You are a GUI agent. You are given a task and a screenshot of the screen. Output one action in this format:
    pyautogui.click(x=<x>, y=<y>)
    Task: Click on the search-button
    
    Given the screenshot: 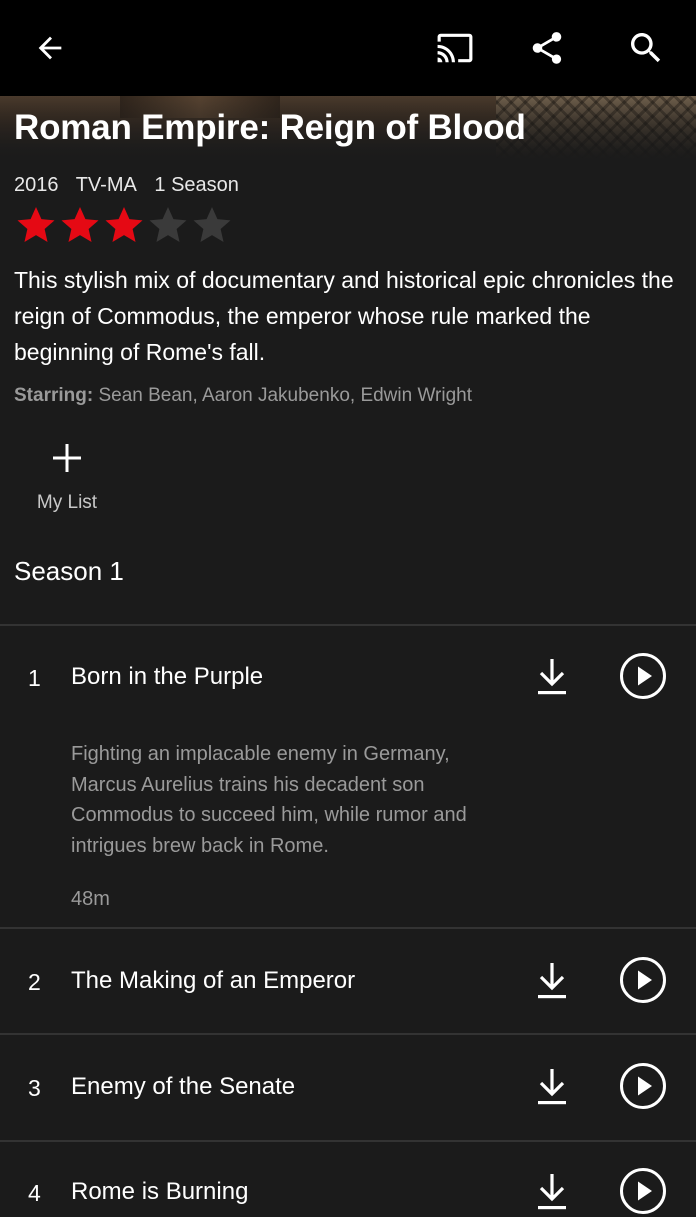 What is the action you would take?
    pyautogui.click(x=646, y=48)
    